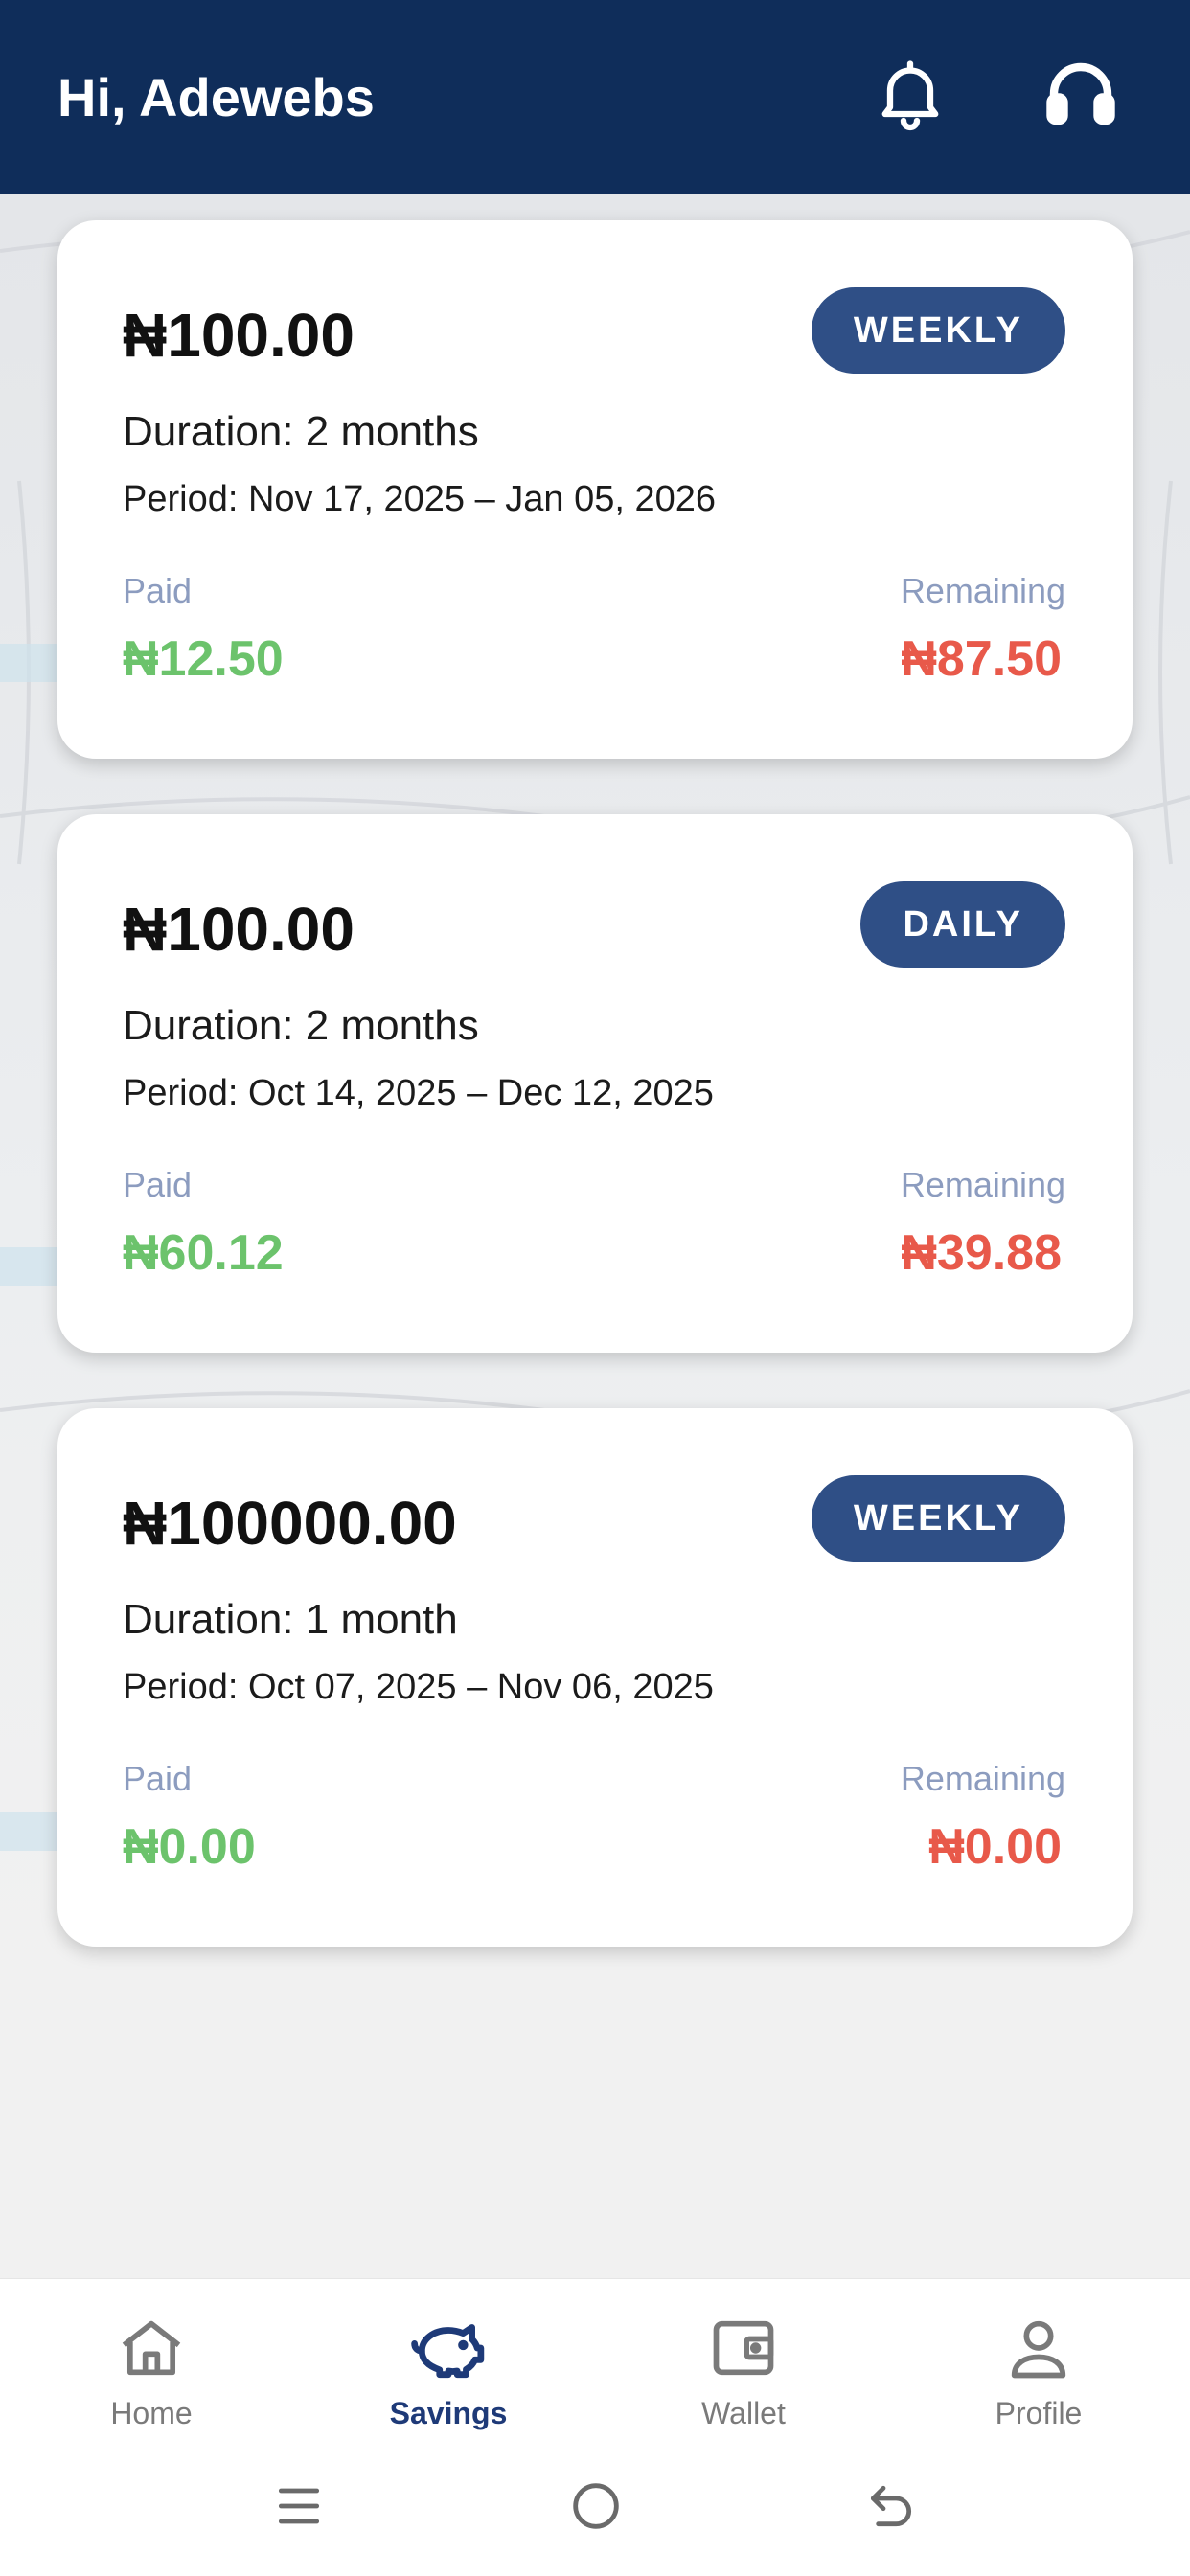 This screenshot has height=2576, width=1190. What do you see at coordinates (151, 2384) in the screenshot?
I see `nav-home: Home` at bounding box center [151, 2384].